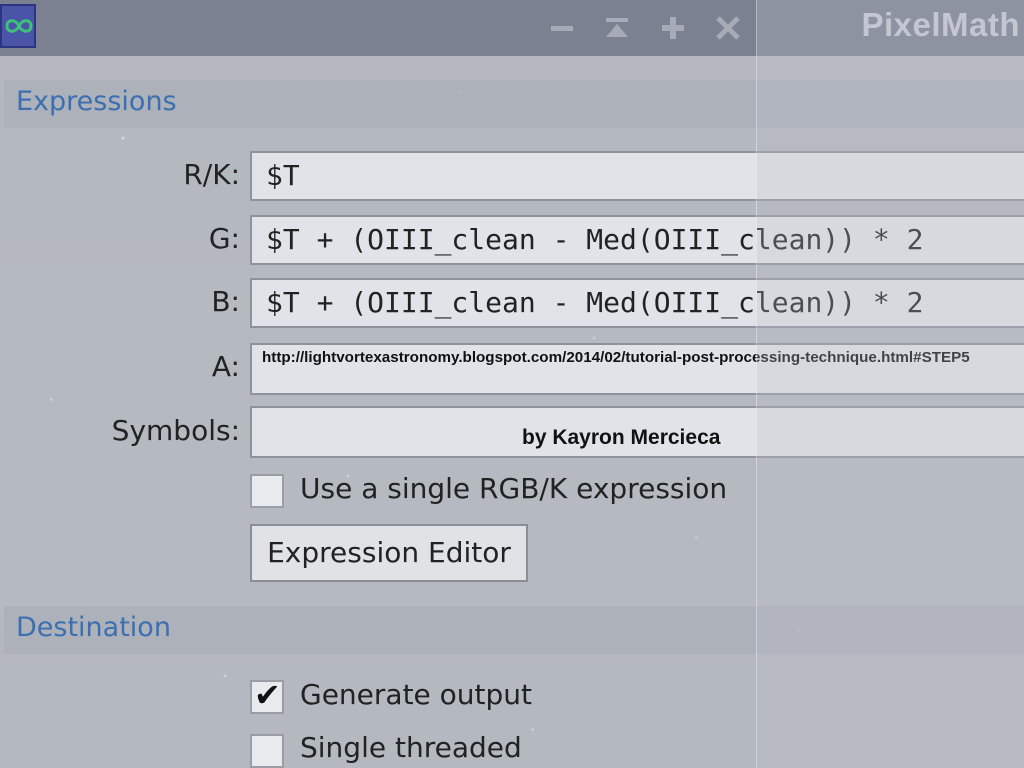 The width and height of the screenshot is (1024, 768). What do you see at coordinates (416, 694) in the screenshot?
I see `generate-output-label: Generate output` at bounding box center [416, 694].